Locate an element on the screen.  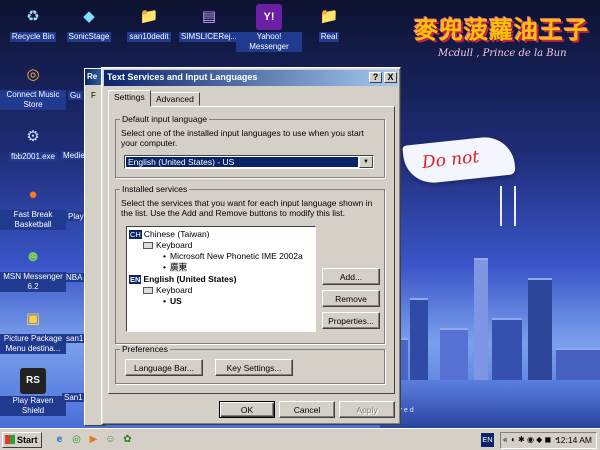
desktop-icon-label: Real is located at coordinates (329, 37).